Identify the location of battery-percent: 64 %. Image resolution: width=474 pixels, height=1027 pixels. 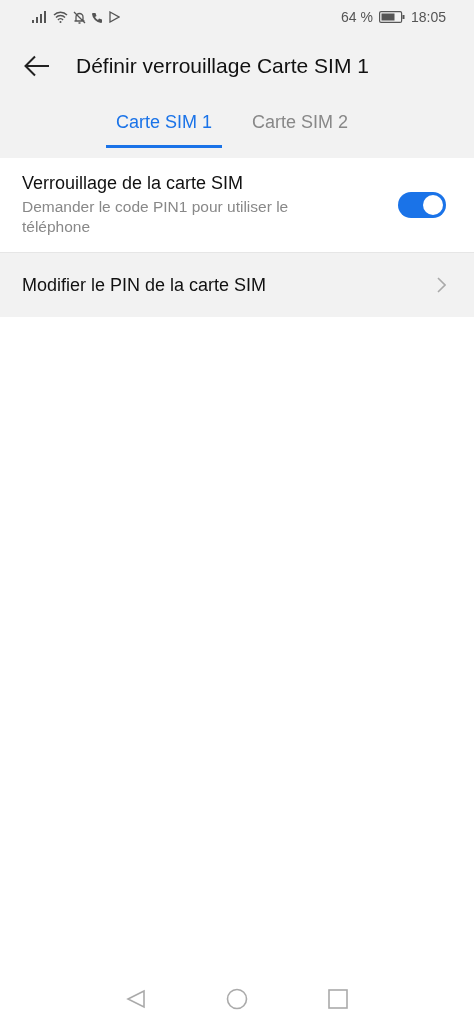
(357, 17).